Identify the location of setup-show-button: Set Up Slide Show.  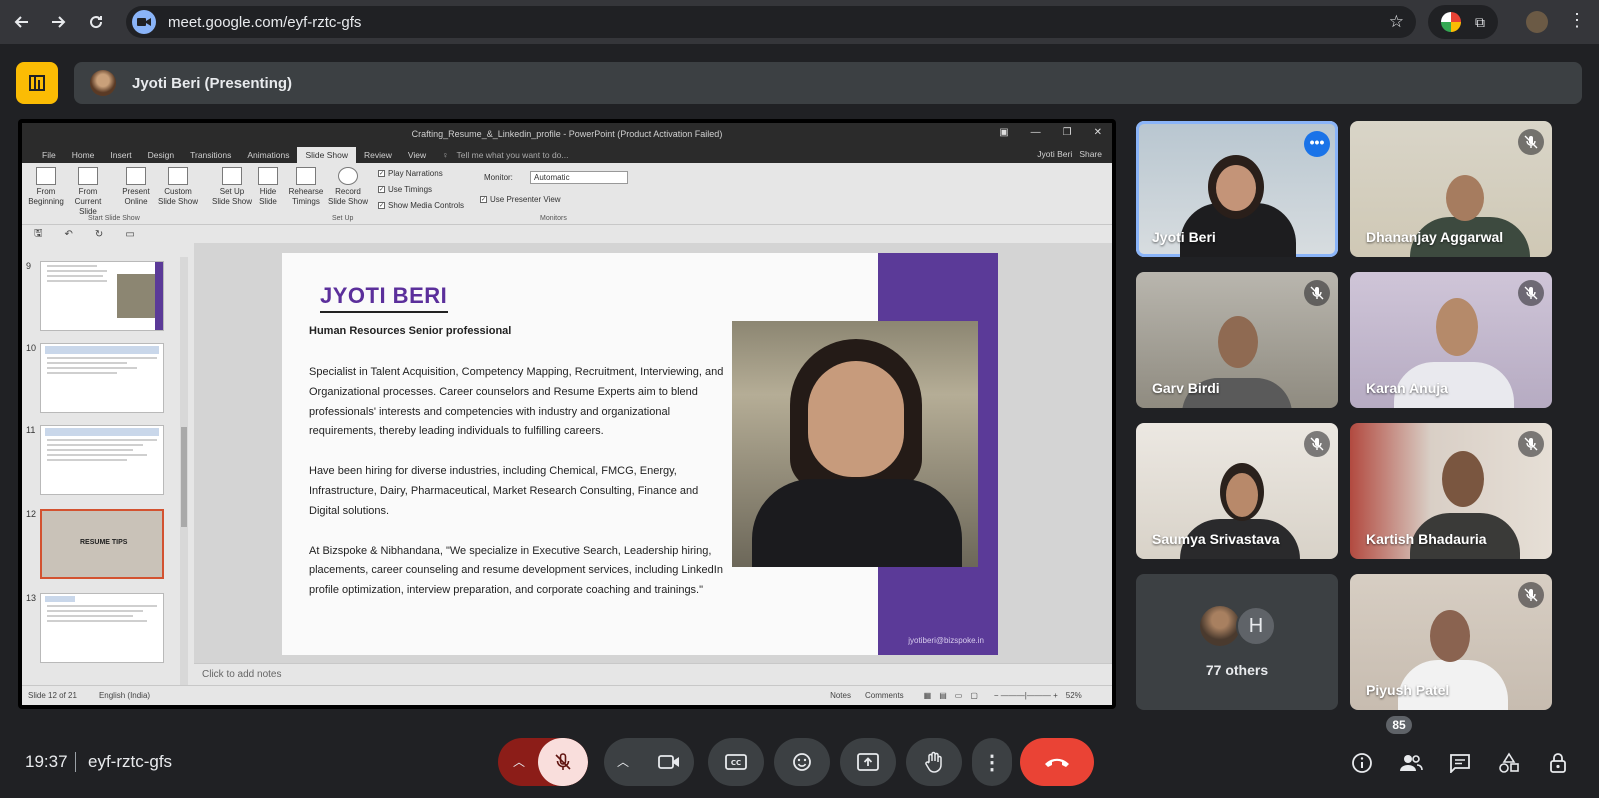
(232, 187).